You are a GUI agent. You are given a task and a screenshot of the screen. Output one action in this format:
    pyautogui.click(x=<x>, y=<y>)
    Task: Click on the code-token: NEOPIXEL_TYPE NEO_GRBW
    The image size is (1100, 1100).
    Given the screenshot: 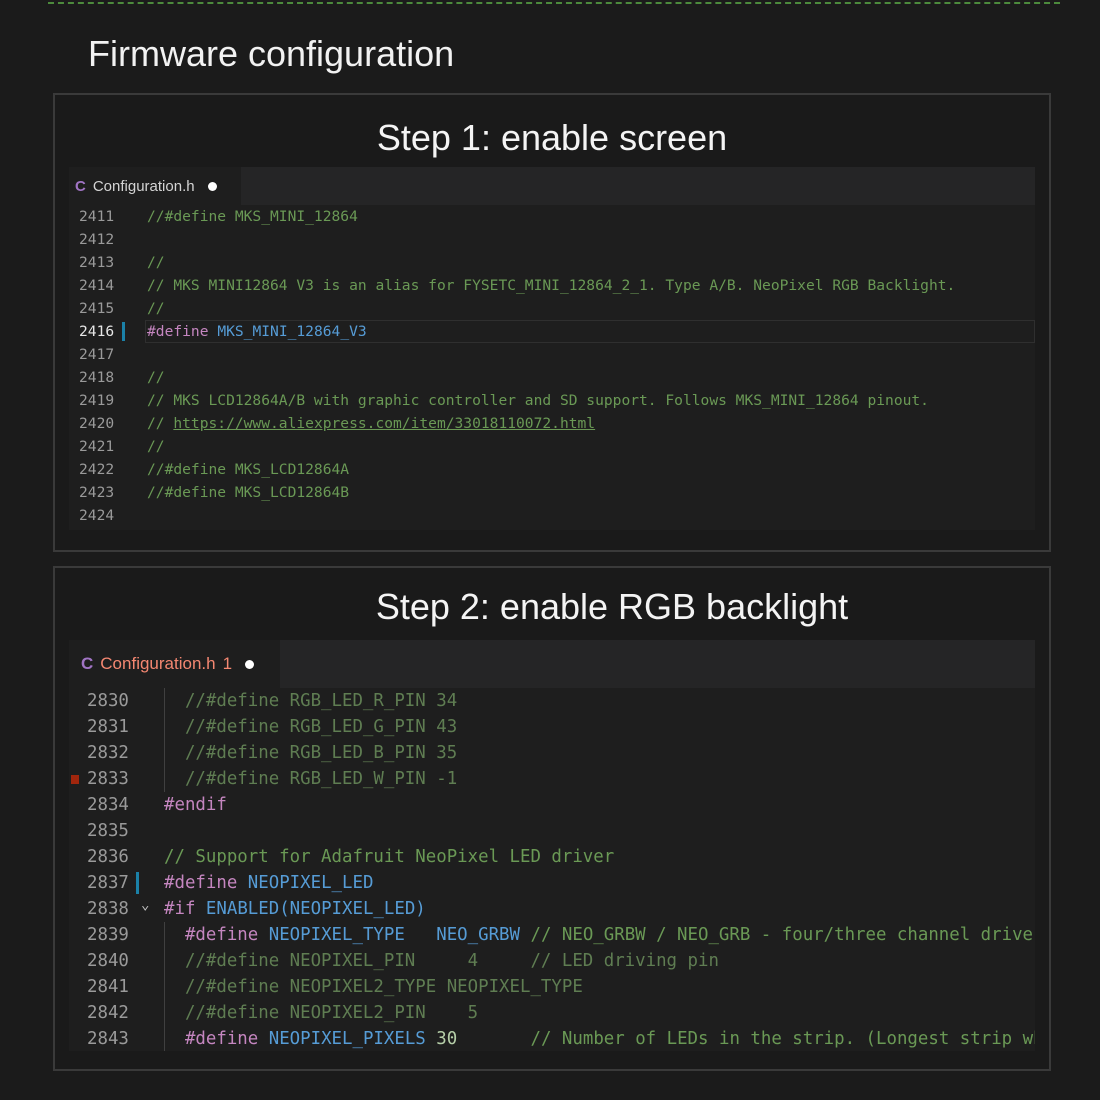 What is the action you would take?
    pyautogui.click(x=394, y=935)
    